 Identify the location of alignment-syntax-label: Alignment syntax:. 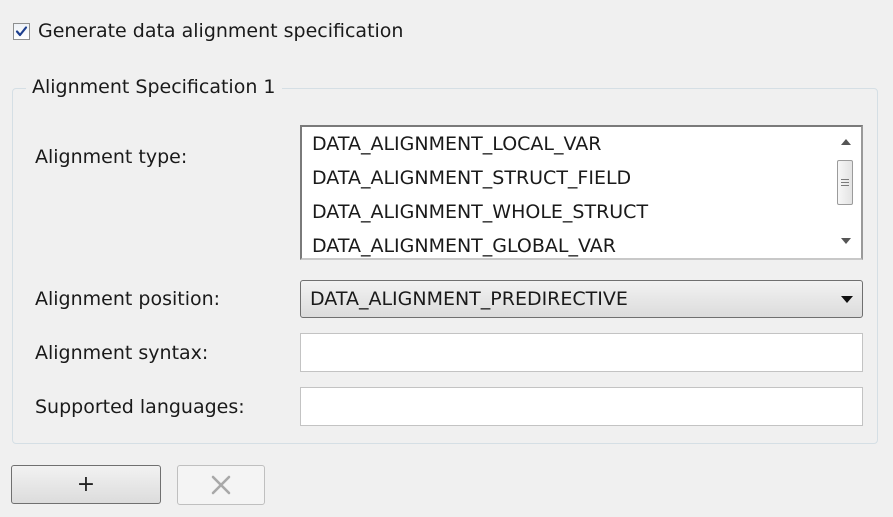
(122, 353).